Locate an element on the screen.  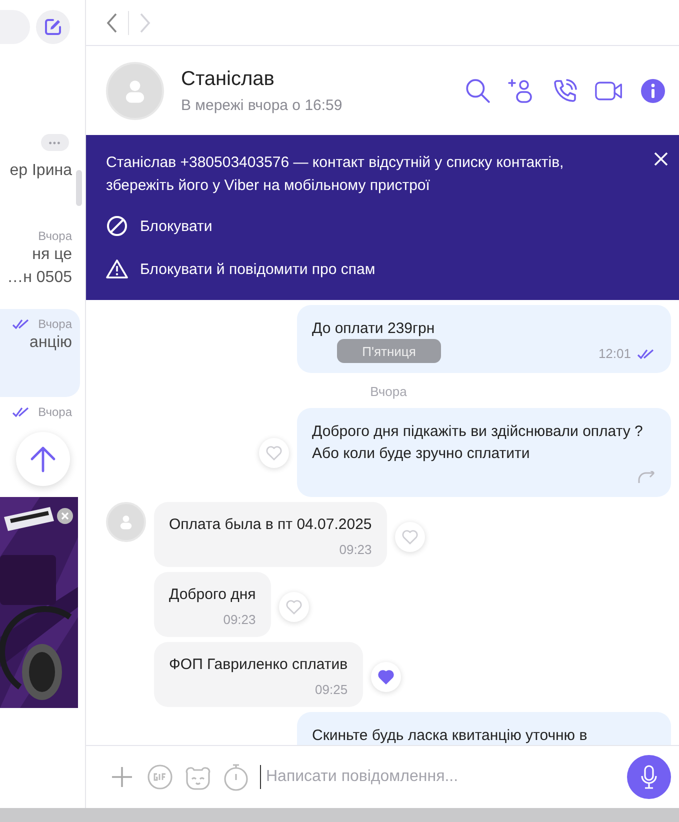
chat-list-item: Вчора анцію is located at coordinates (40, 353).